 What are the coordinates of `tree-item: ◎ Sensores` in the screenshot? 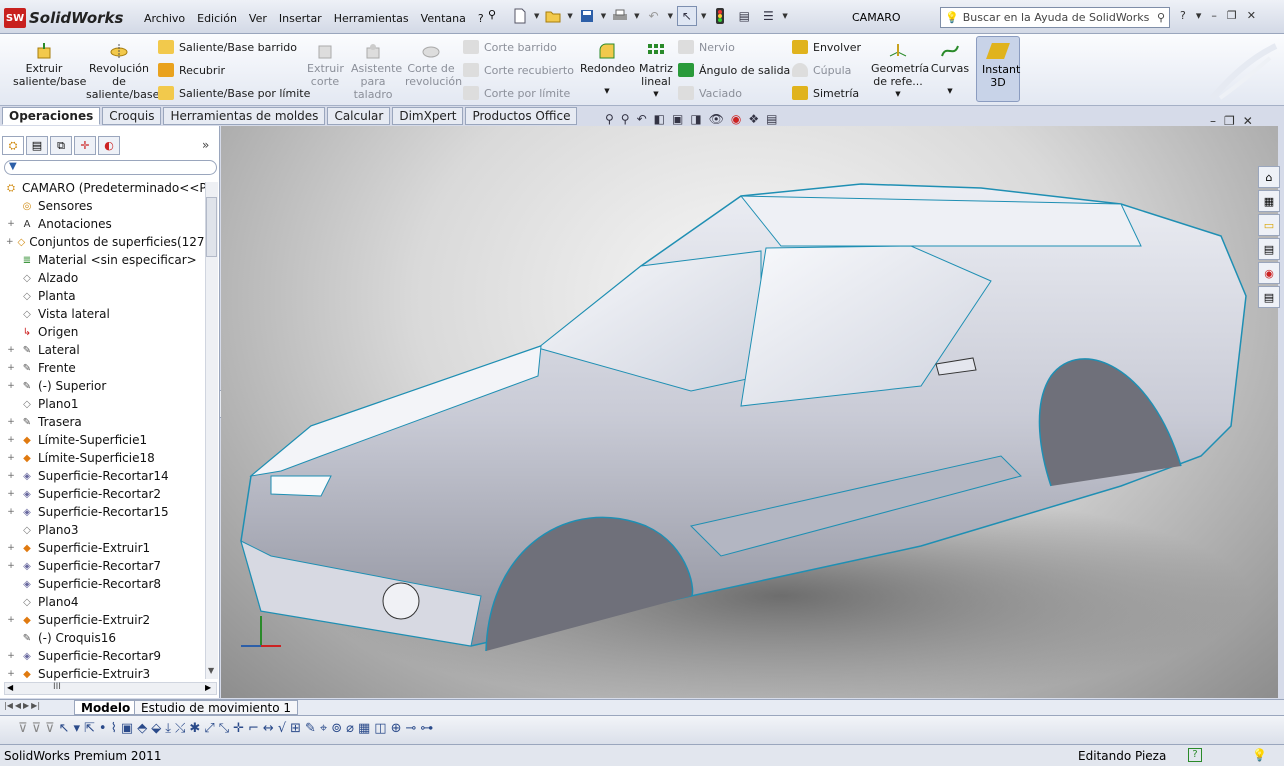 It's located at (102, 206).